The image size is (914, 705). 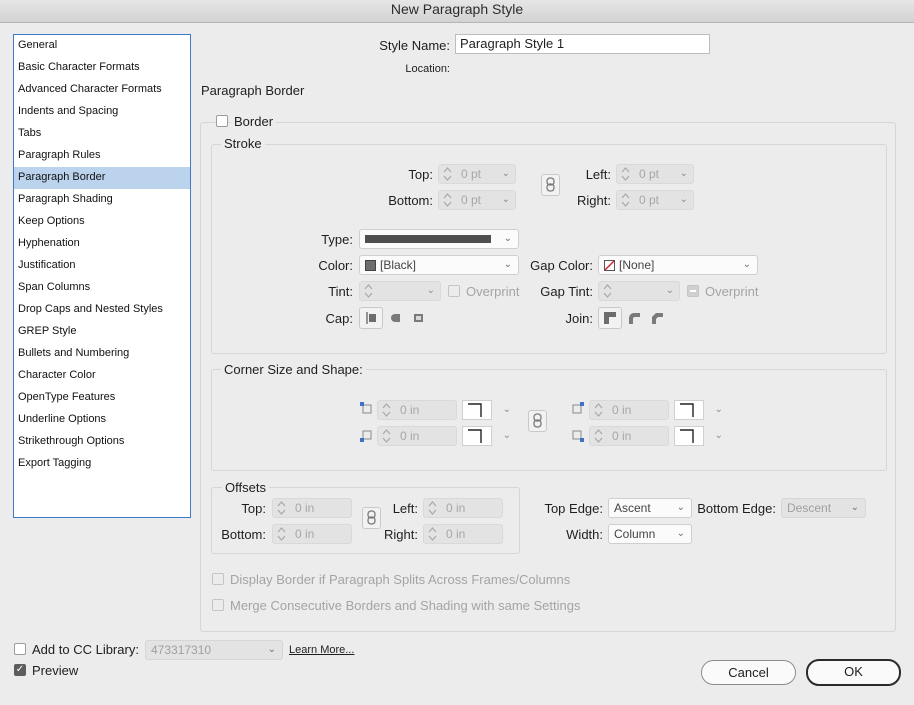 What do you see at coordinates (635, 318) in the screenshot?
I see `round-join-icon` at bounding box center [635, 318].